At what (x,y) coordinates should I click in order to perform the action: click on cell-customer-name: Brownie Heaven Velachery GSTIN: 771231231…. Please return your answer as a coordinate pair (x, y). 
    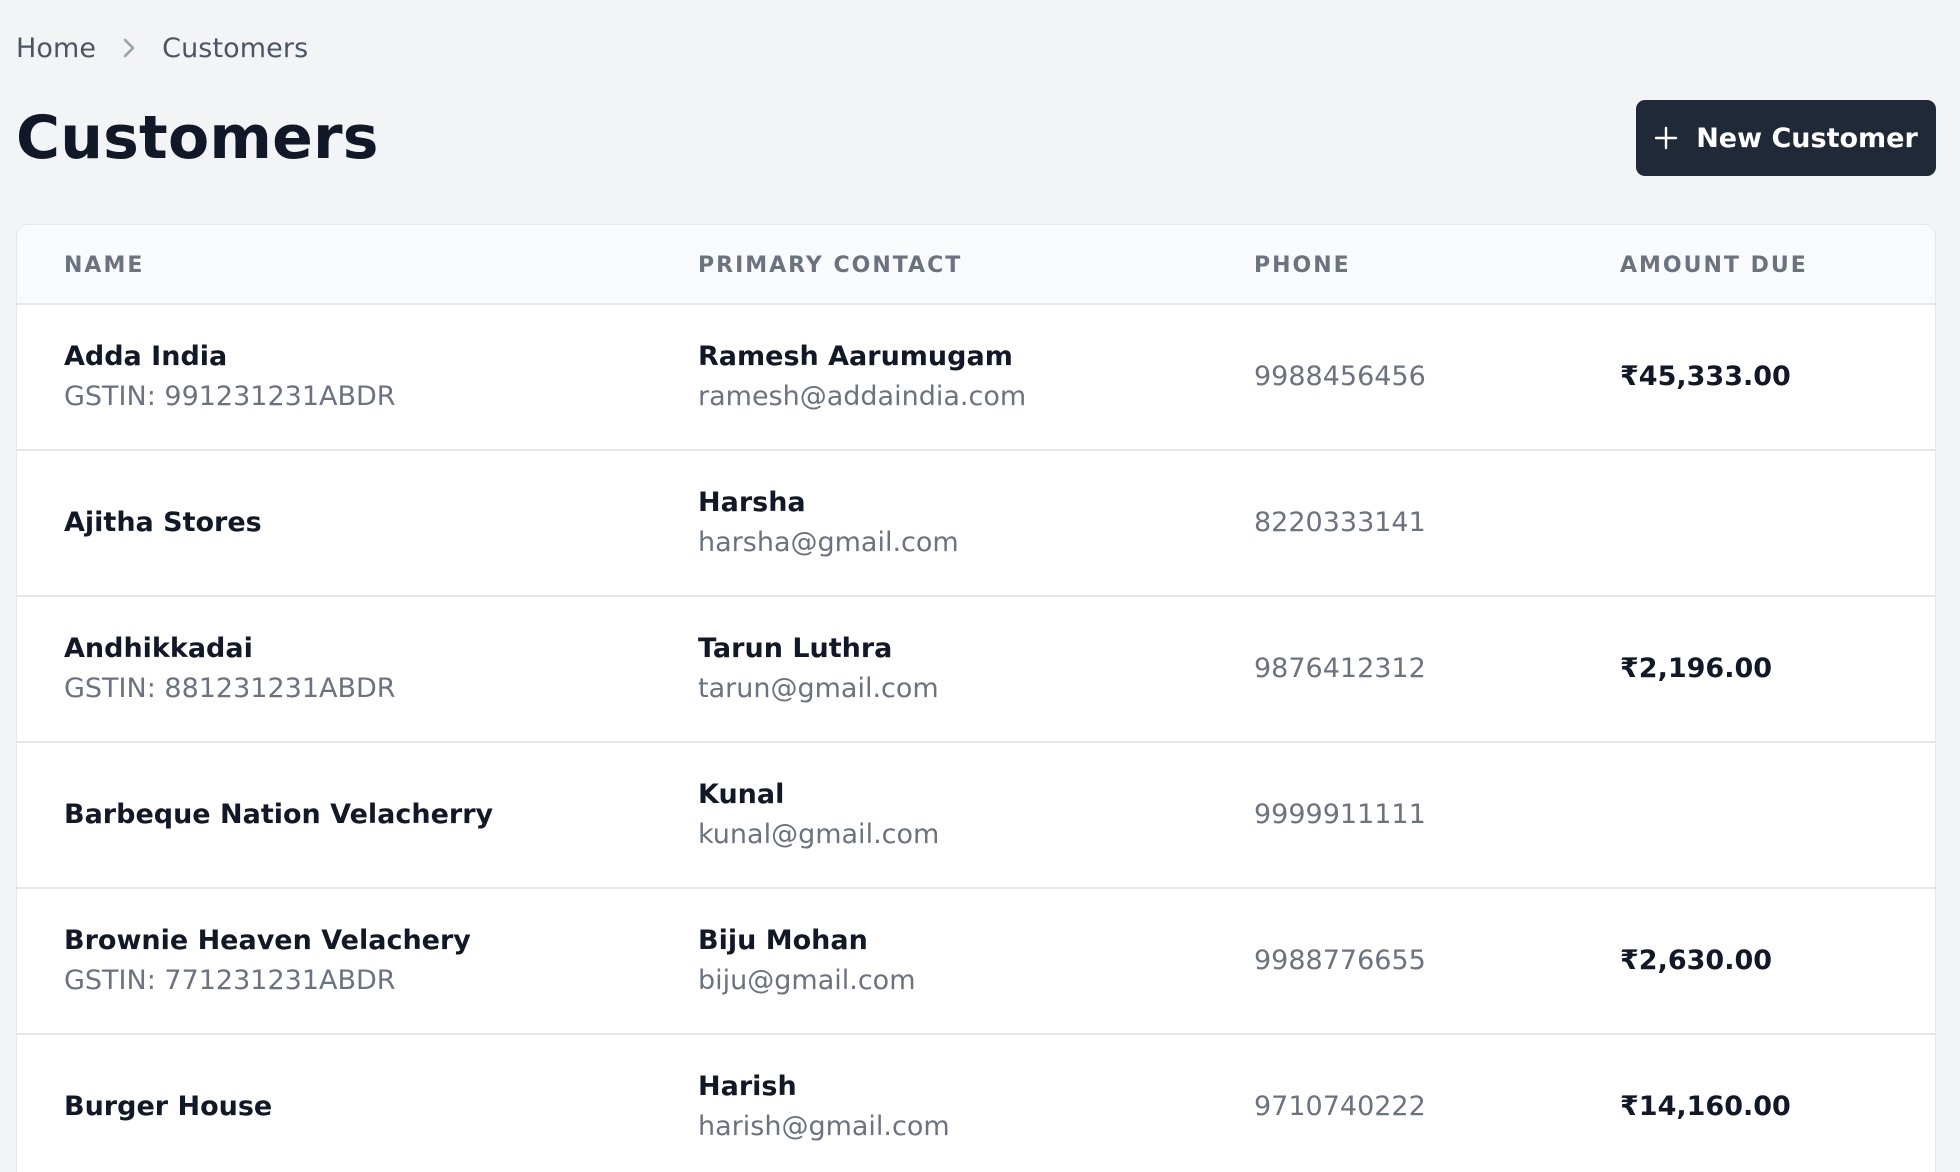
    Looking at the image, I should click on (267, 961).